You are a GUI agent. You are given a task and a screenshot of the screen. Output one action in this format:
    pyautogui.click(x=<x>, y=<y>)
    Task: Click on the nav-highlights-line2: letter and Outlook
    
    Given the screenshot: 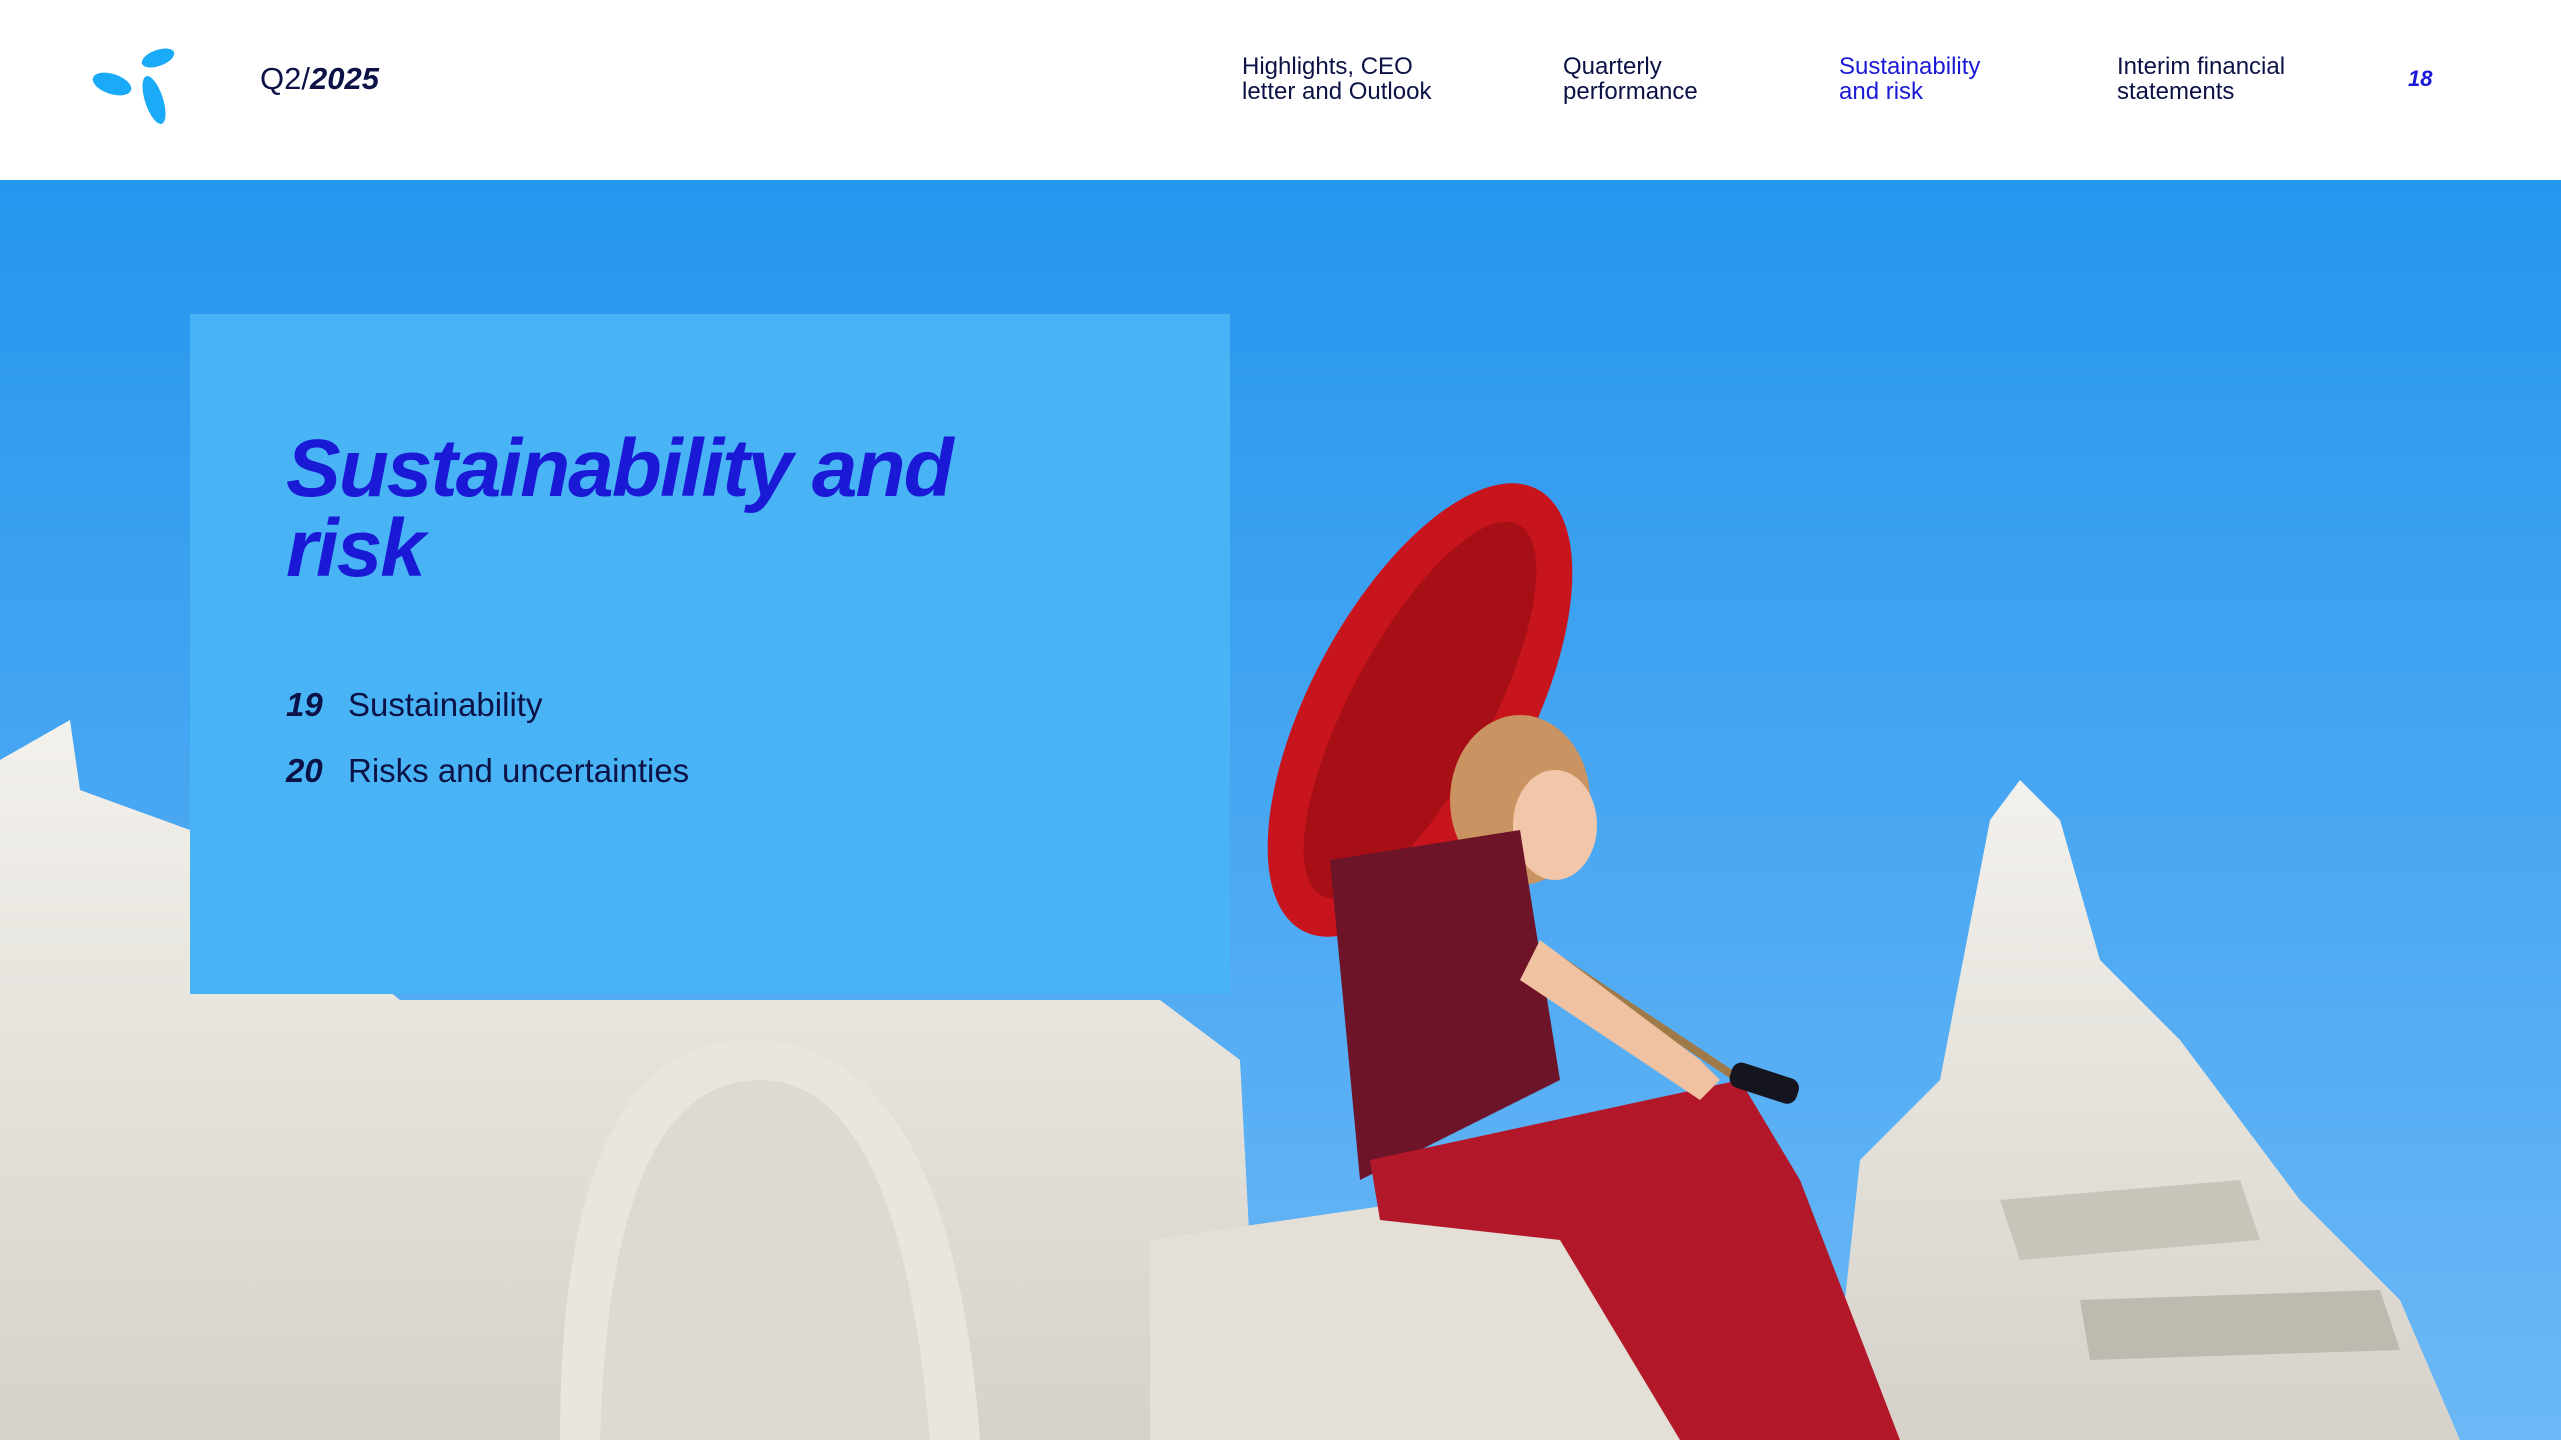 What is the action you would take?
    pyautogui.click(x=1337, y=91)
    